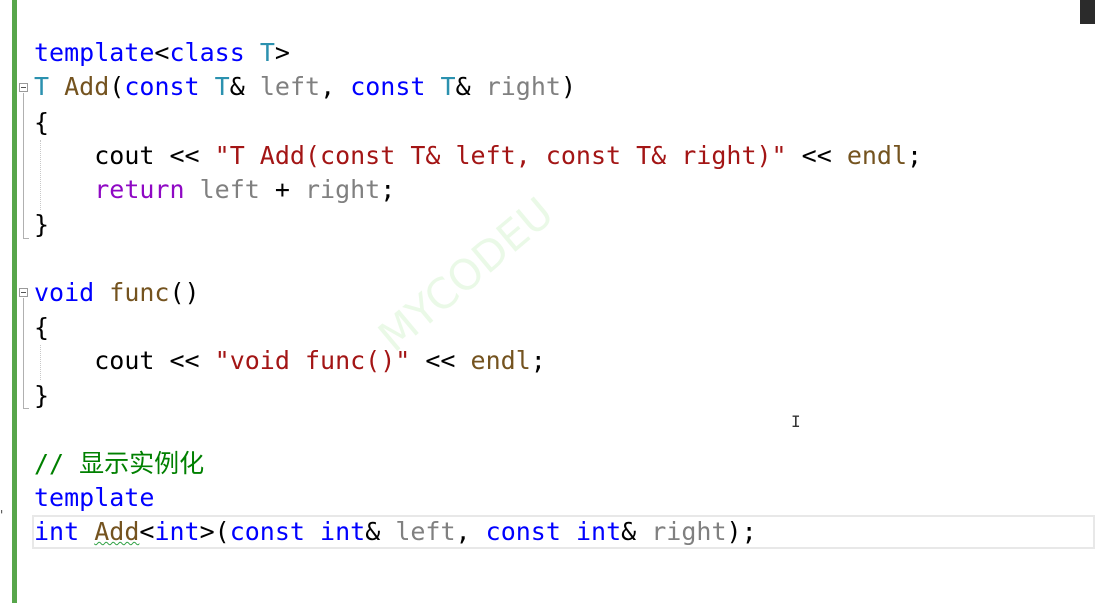  I want to click on fold-toggle-add-icon, so click(23, 87).